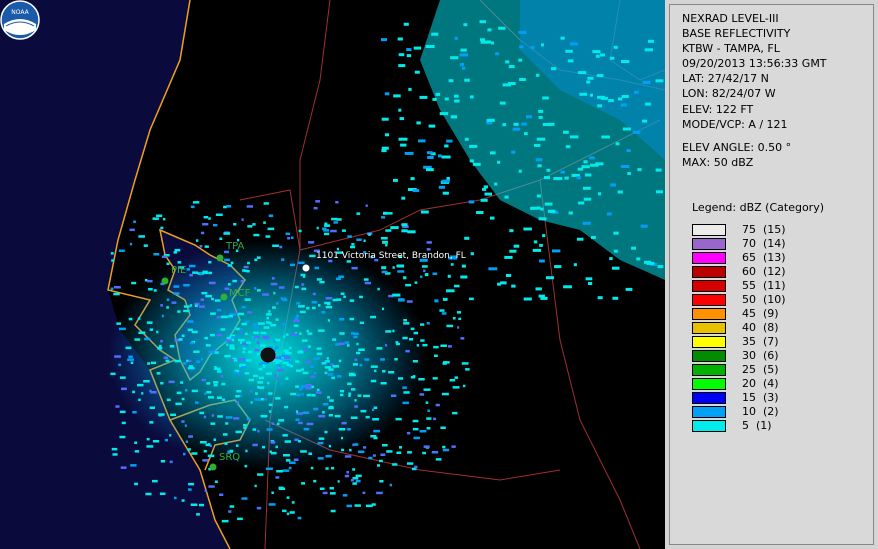  I want to click on station-lat: LAT: 27/42/17 N, so click(725, 79).